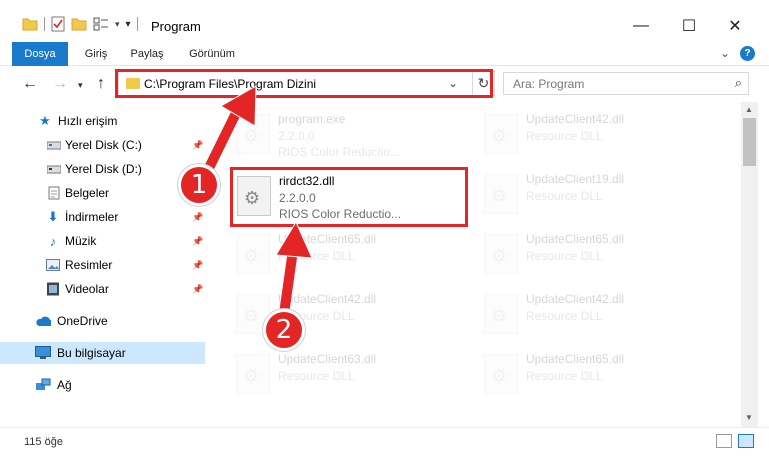  Describe the element at coordinates (746, 441) in the screenshot. I see `tiles-view-icon` at that location.